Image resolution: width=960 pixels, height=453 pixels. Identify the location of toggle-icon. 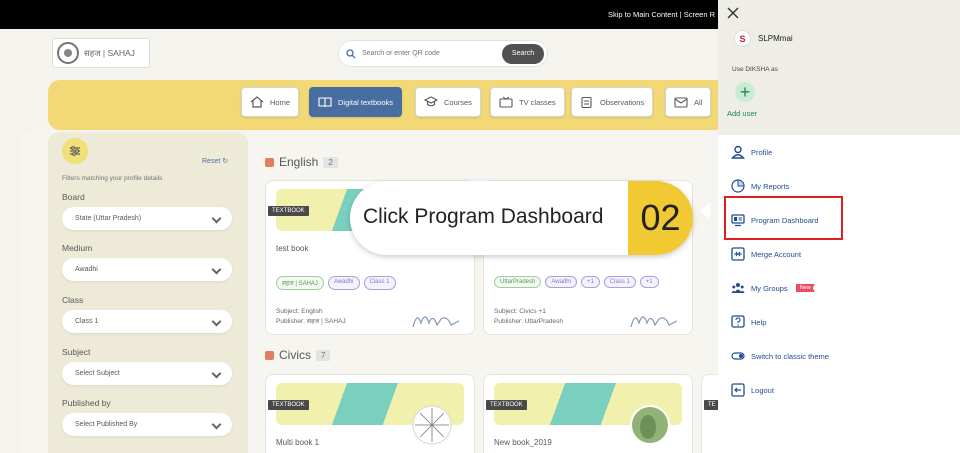
(738, 356).